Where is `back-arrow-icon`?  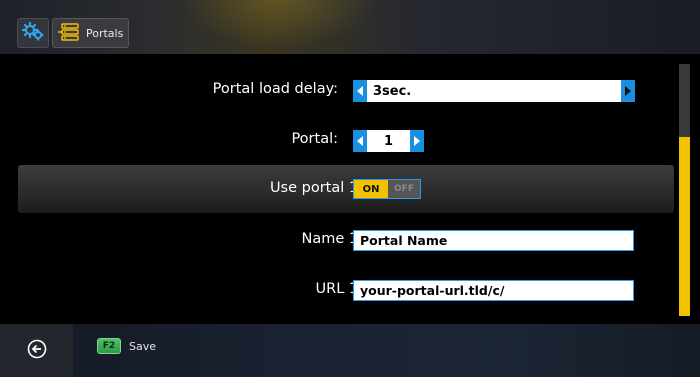 back-arrow-icon is located at coordinates (37, 351).